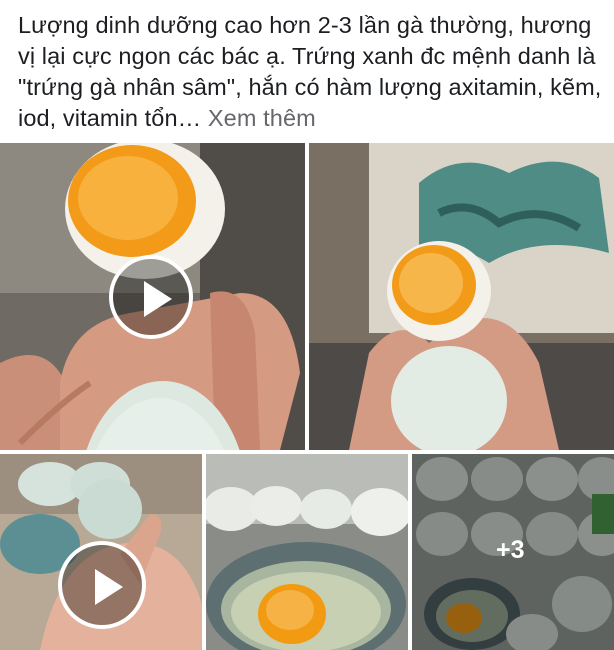  I want to click on more-photos-overlay: +3, so click(513, 552).